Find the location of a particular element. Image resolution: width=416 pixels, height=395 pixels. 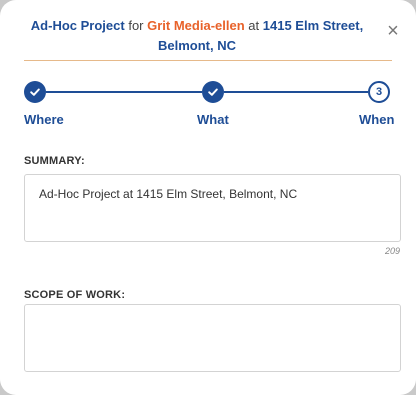

close-icon: × is located at coordinates (393, 31).